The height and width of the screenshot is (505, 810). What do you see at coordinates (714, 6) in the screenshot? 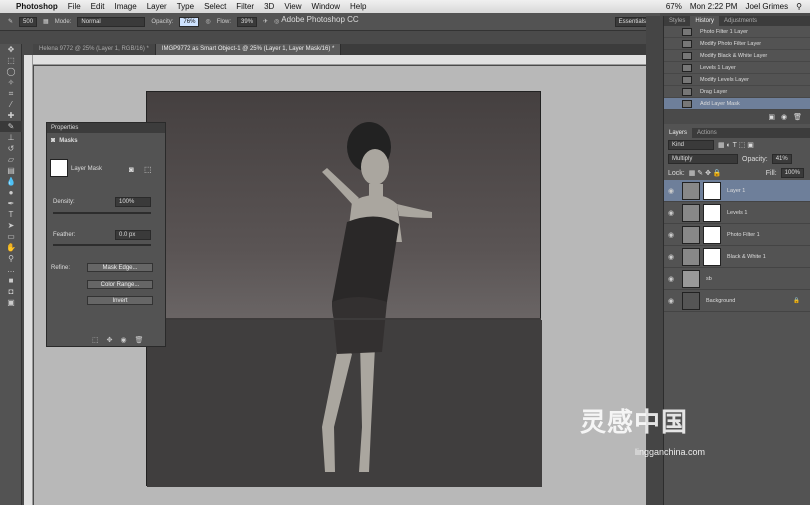
I see `clock: Mon 2:22 PM` at bounding box center [714, 6].